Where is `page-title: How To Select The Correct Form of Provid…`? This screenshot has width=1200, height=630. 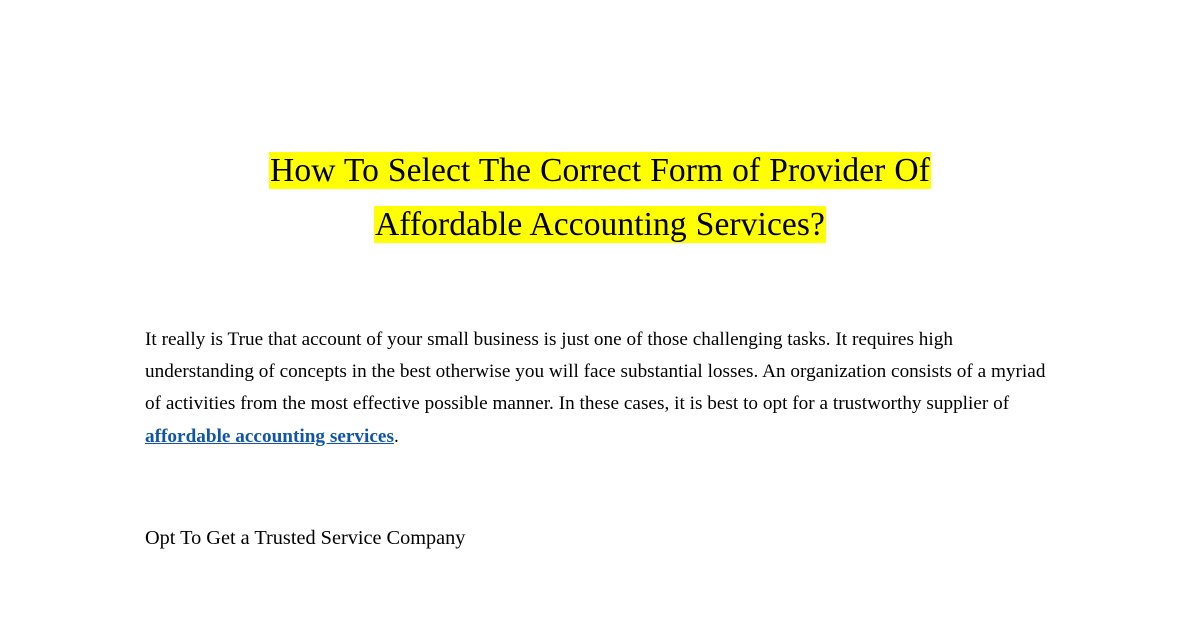
page-title: How To Select The Correct Form of Provid… is located at coordinates (600, 198).